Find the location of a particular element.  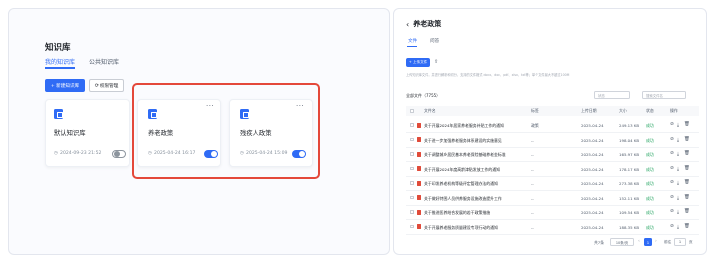

jump-suffix: 页 is located at coordinates (691, 242).